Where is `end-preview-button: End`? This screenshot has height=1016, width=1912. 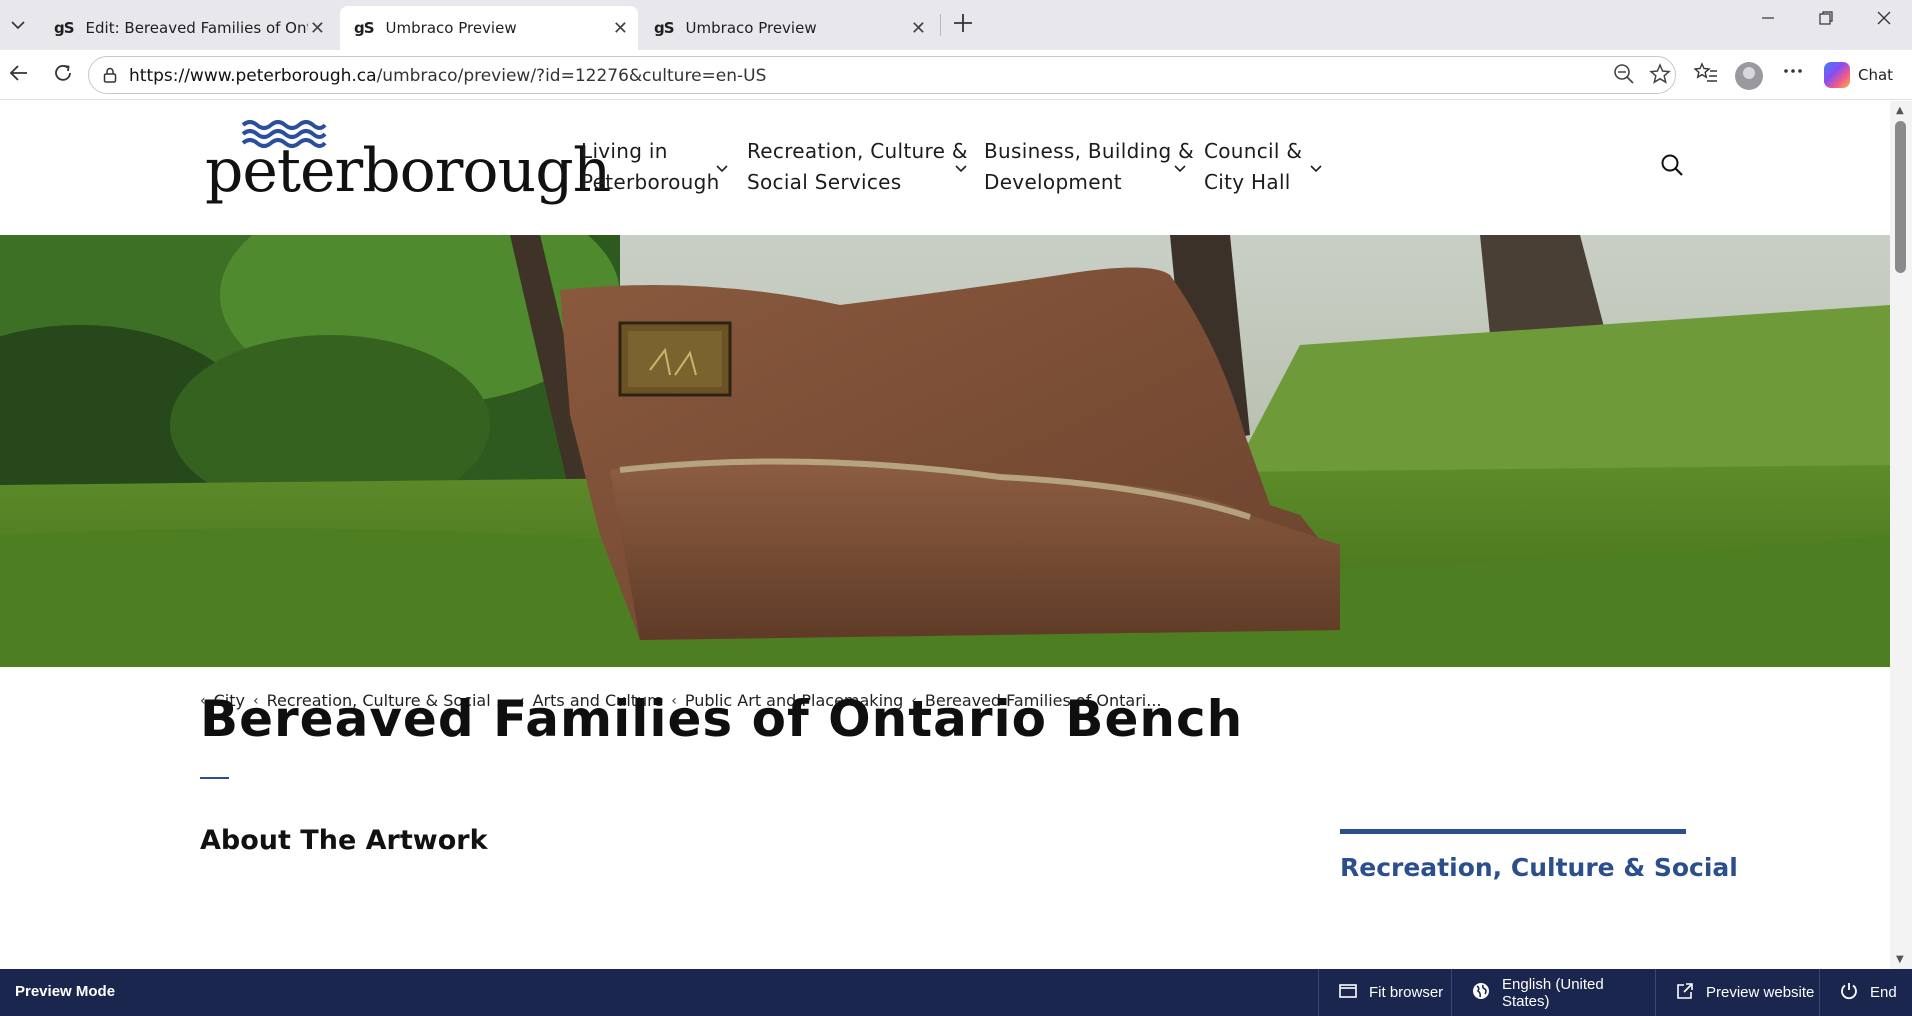 end-preview-button: End is located at coordinates (1865, 992).